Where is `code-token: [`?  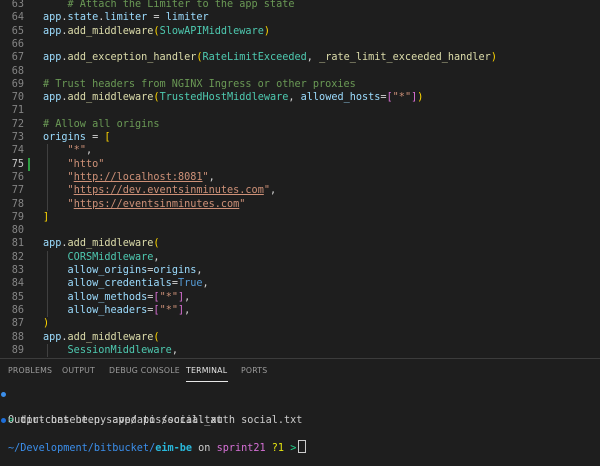 code-token: [ is located at coordinates (107, 137).